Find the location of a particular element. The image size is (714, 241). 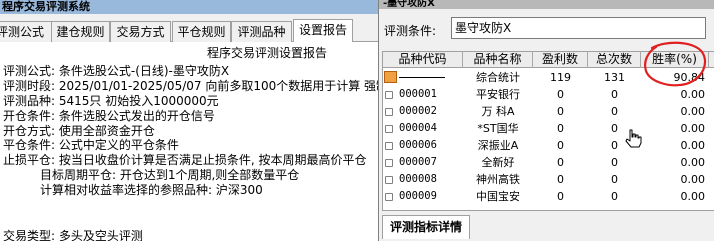

tab-bar: 评测公式 建仓规则 交易方式 平仓规则 评测品种 设置报告 is located at coordinates (189, 31).